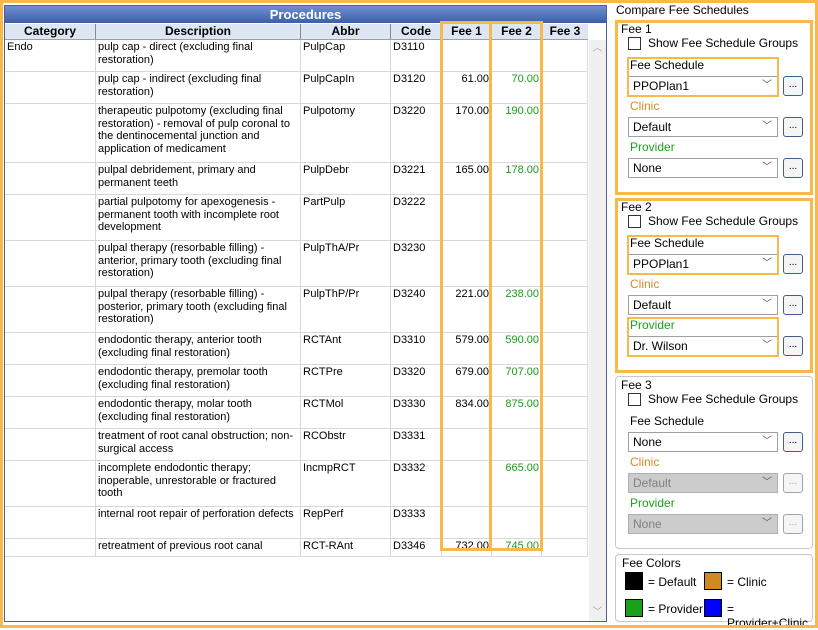 The width and height of the screenshot is (818, 630). What do you see at coordinates (467, 412) in the screenshot?
I see `cell-fee1: 834.00` at bounding box center [467, 412].